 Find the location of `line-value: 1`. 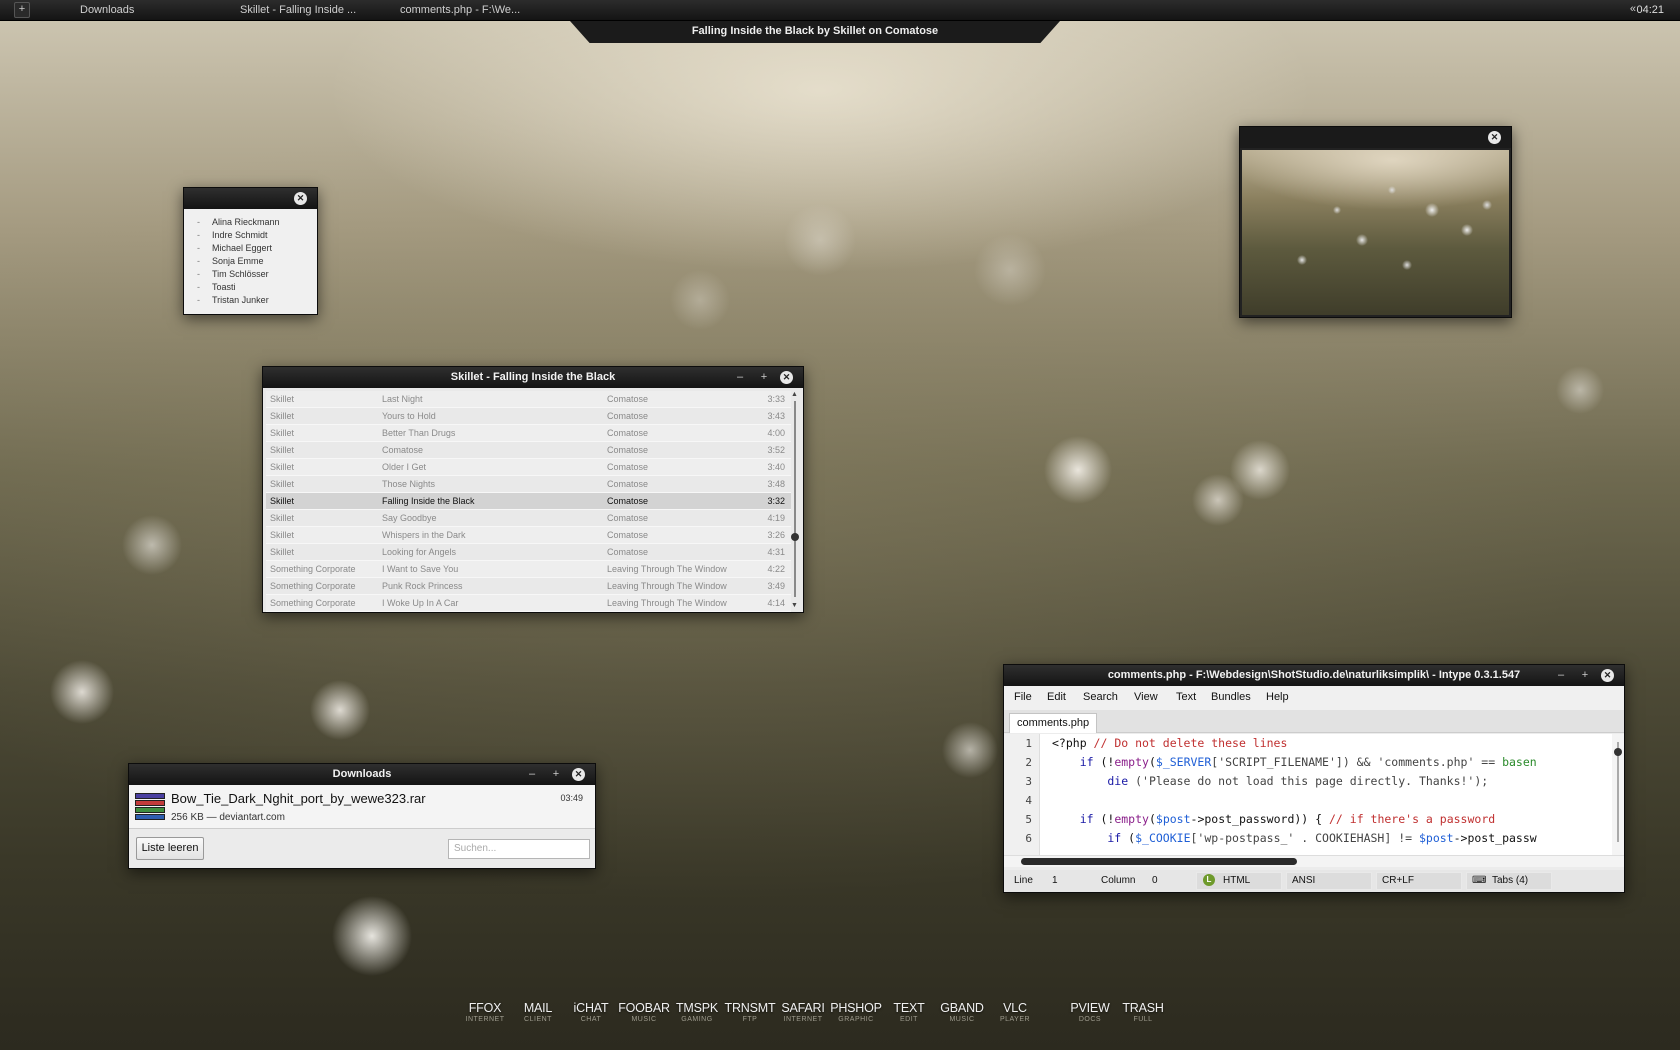

line-value: 1 is located at coordinates (1055, 880).